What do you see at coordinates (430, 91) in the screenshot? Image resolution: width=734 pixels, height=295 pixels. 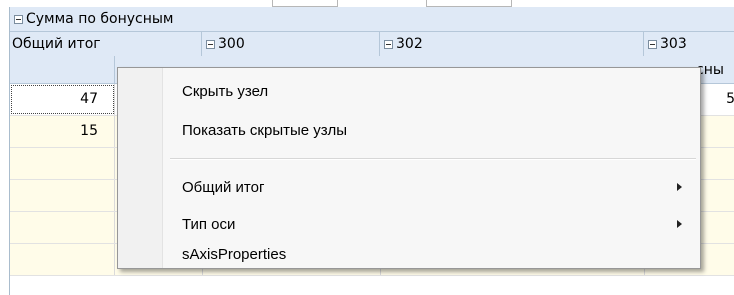 I see `menu-item-hide-node: Скрыть узел` at bounding box center [430, 91].